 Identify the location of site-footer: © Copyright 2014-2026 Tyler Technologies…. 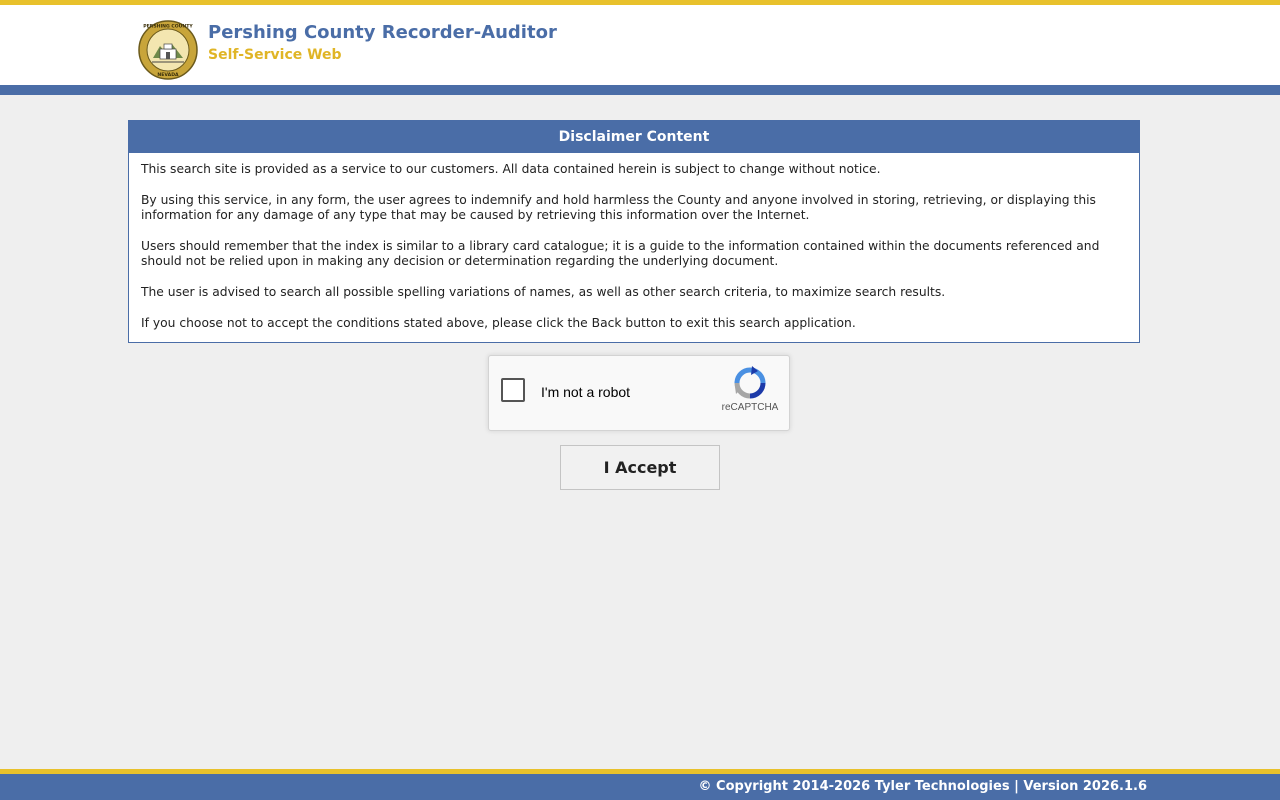
(640, 787).